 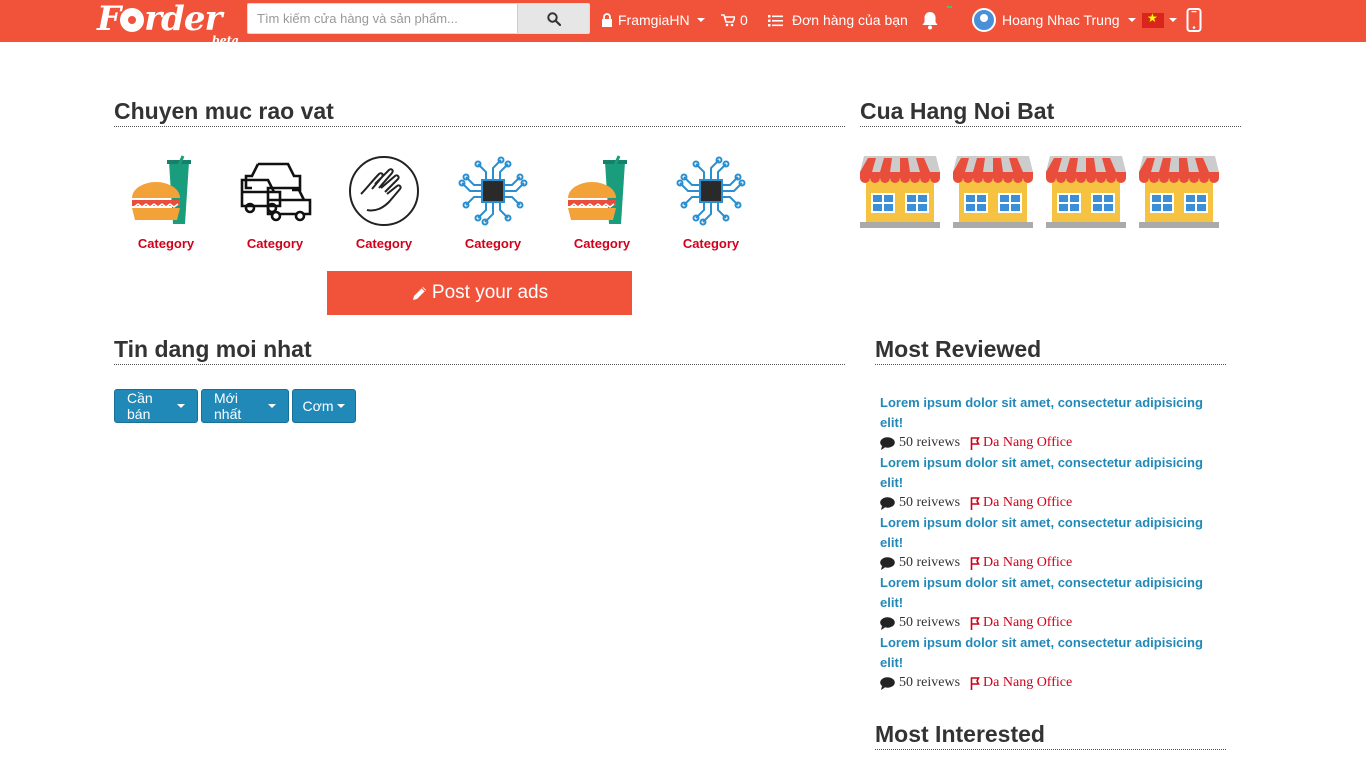 I want to click on notification-indicator, so click(x=949, y=7).